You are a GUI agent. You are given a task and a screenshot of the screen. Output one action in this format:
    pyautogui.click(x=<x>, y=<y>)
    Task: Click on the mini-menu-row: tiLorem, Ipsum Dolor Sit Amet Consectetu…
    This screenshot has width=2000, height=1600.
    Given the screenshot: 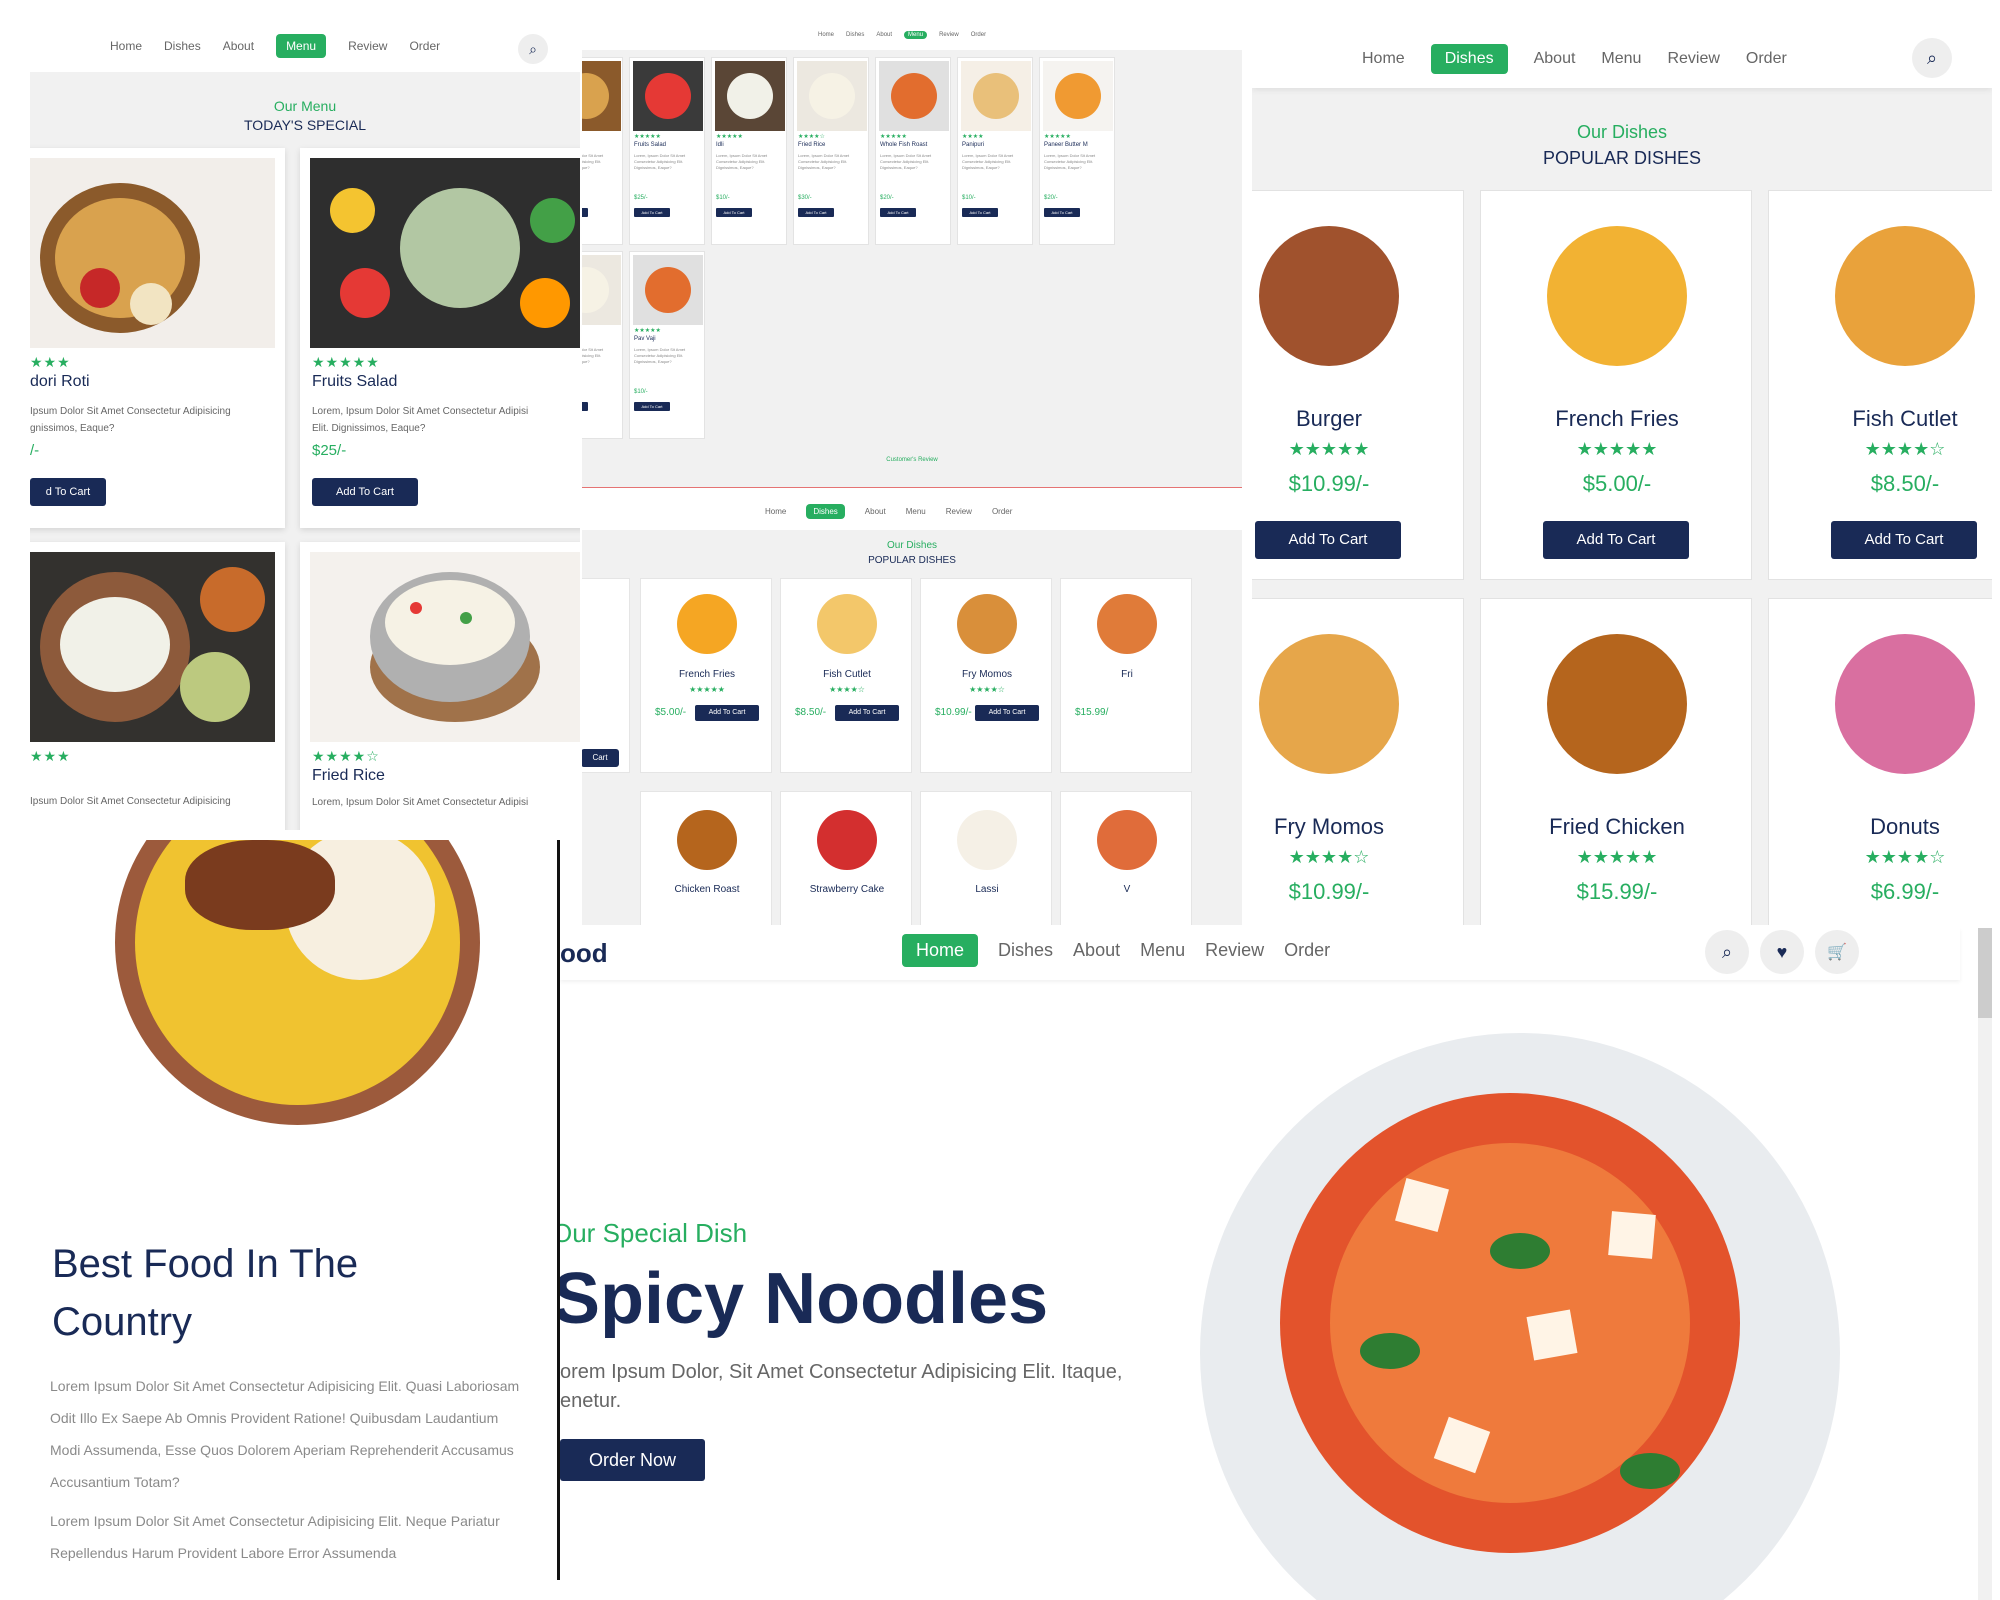 What is the action you would take?
    pyautogui.click(x=848, y=151)
    